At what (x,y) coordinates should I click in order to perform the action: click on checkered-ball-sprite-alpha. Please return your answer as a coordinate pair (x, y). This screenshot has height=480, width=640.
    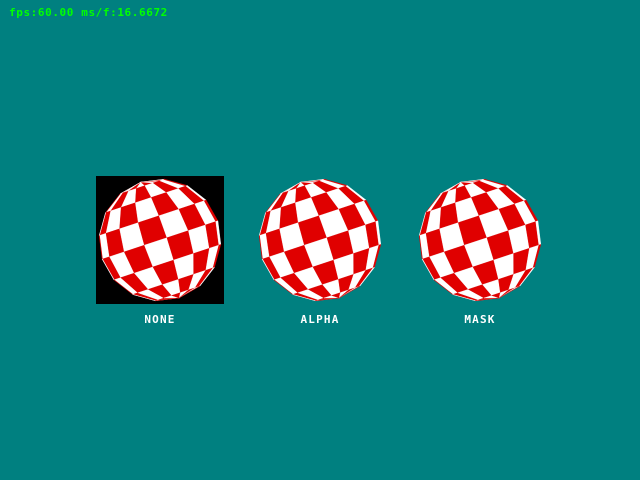
    Looking at the image, I should click on (320, 240).